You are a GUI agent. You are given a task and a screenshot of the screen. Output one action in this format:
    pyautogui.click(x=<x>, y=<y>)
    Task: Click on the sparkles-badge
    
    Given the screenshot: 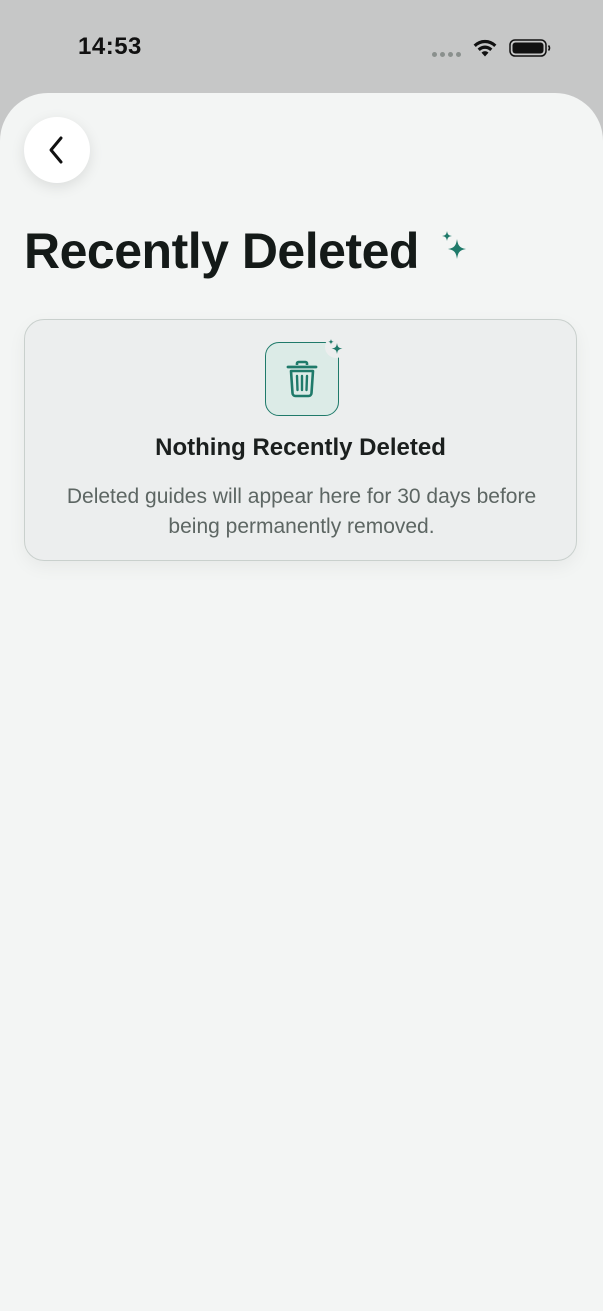 What is the action you would take?
    pyautogui.click(x=336, y=347)
    